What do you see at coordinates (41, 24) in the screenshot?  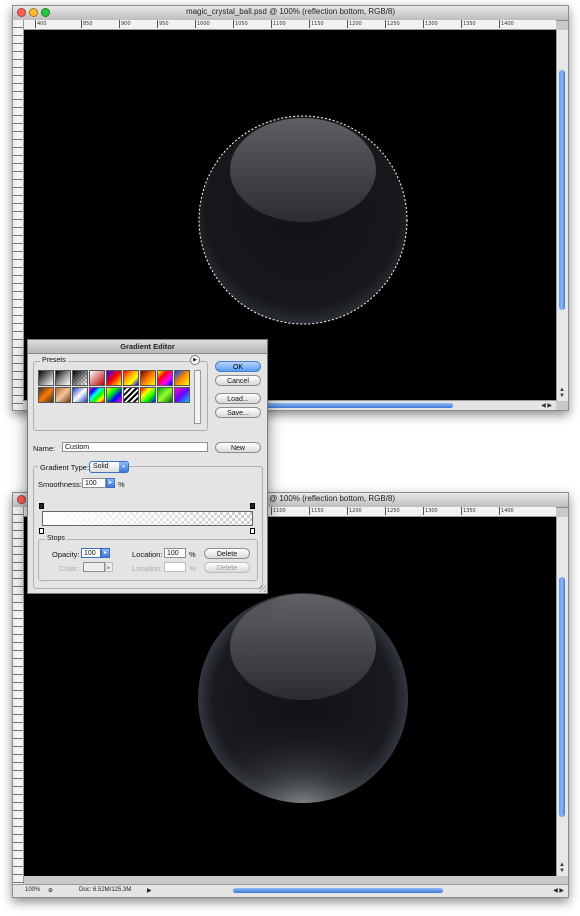 I see `ruler-label: 400` at bounding box center [41, 24].